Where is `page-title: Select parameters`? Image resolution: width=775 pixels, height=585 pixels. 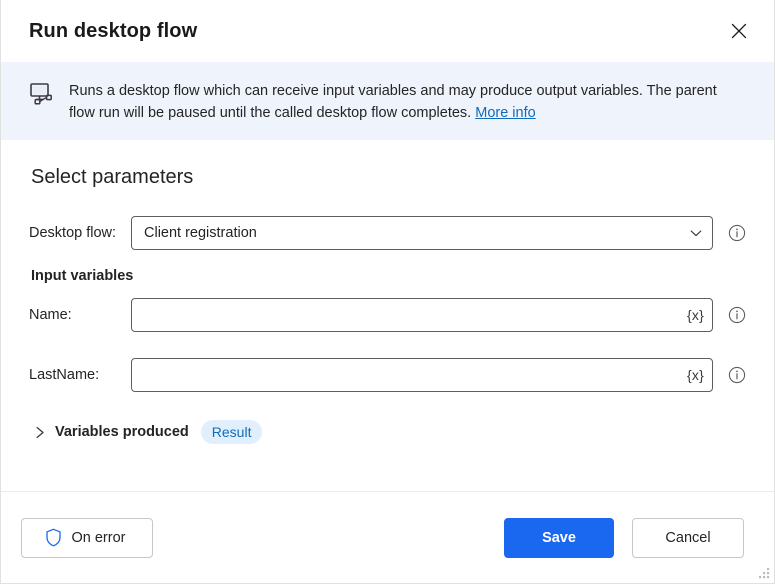
page-title: Select parameters is located at coordinates (112, 177).